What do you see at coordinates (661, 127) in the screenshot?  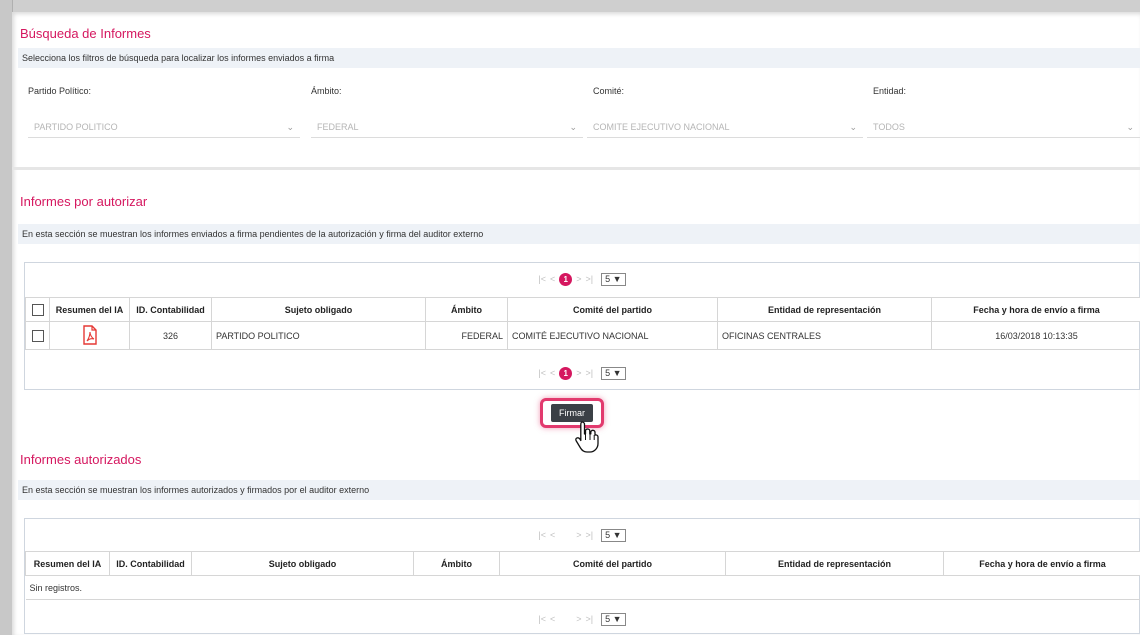 I see `comite-select-value: COMITE EJECUTIVO NACIONAL` at bounding box center [661, 127].